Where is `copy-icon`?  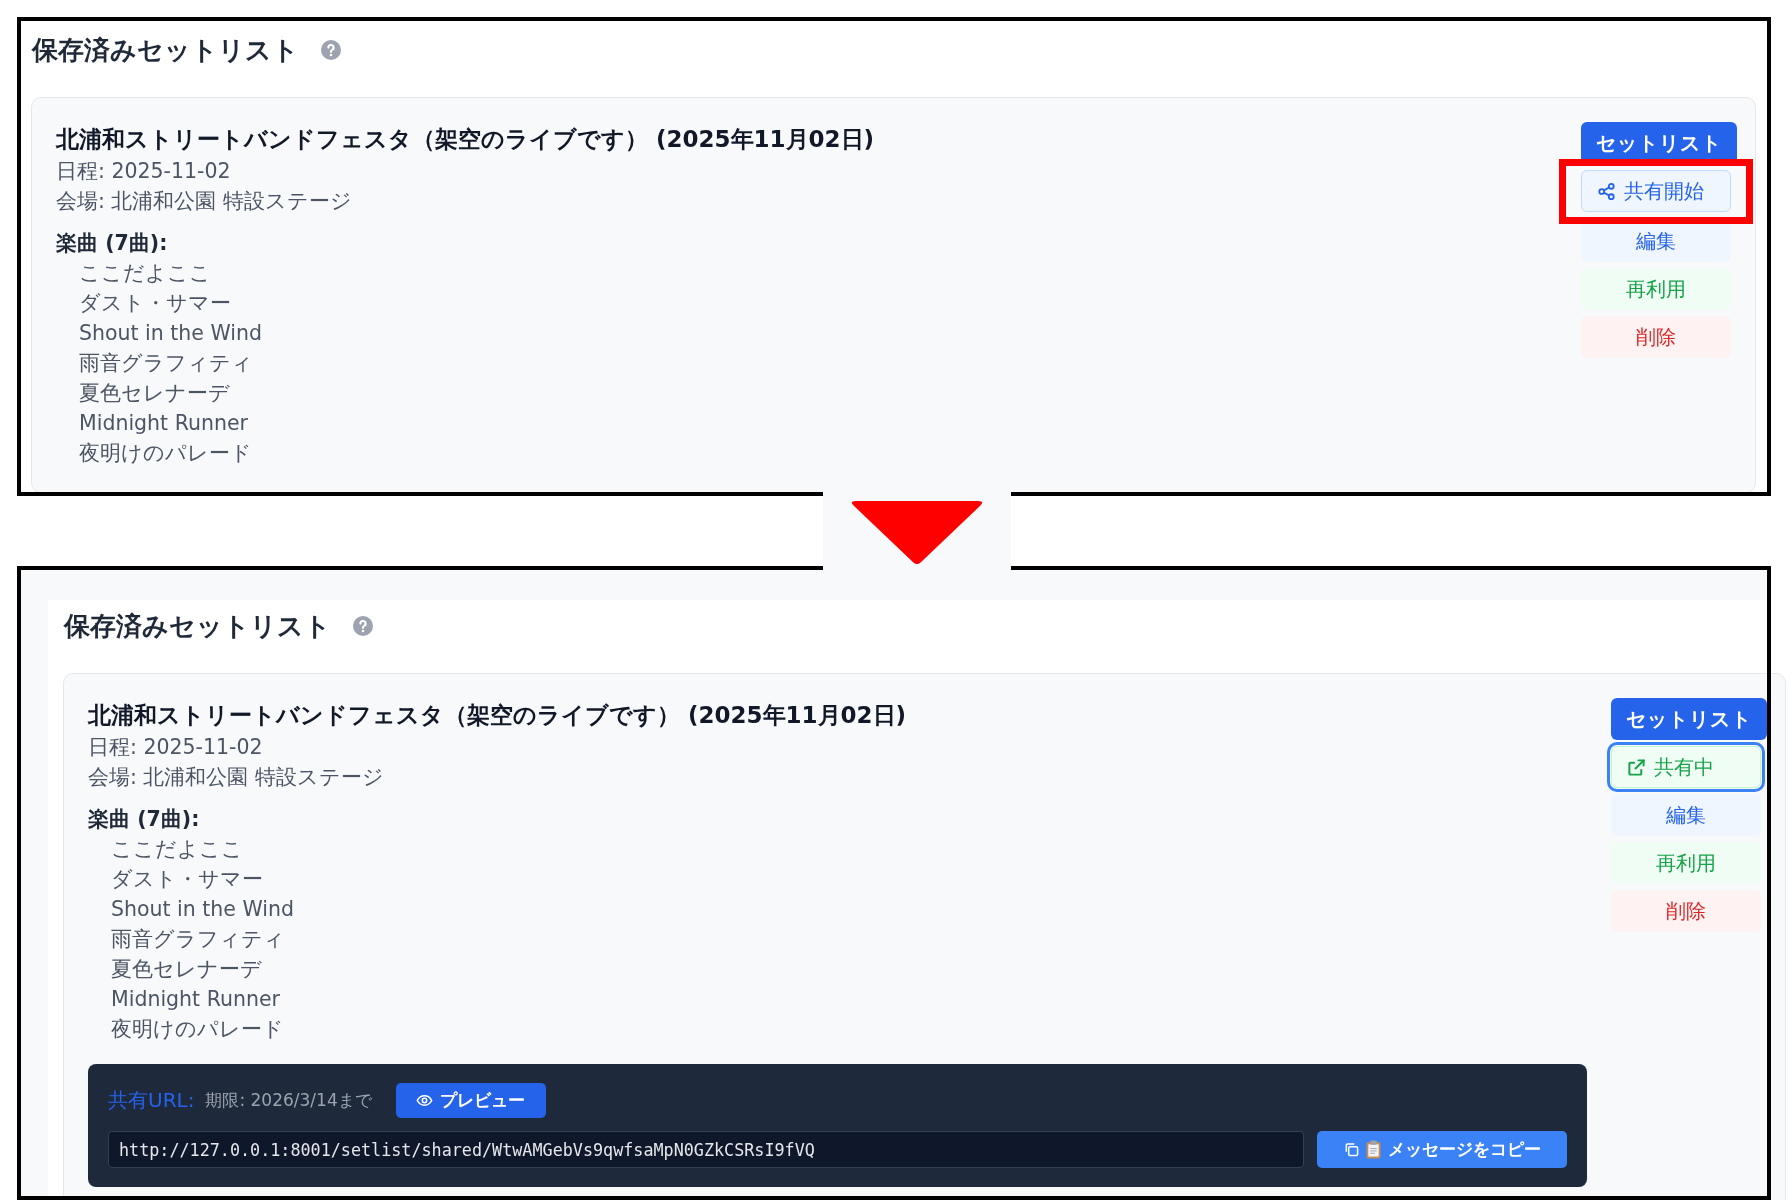
copy-icon is located at coordinates (1351, 1149).